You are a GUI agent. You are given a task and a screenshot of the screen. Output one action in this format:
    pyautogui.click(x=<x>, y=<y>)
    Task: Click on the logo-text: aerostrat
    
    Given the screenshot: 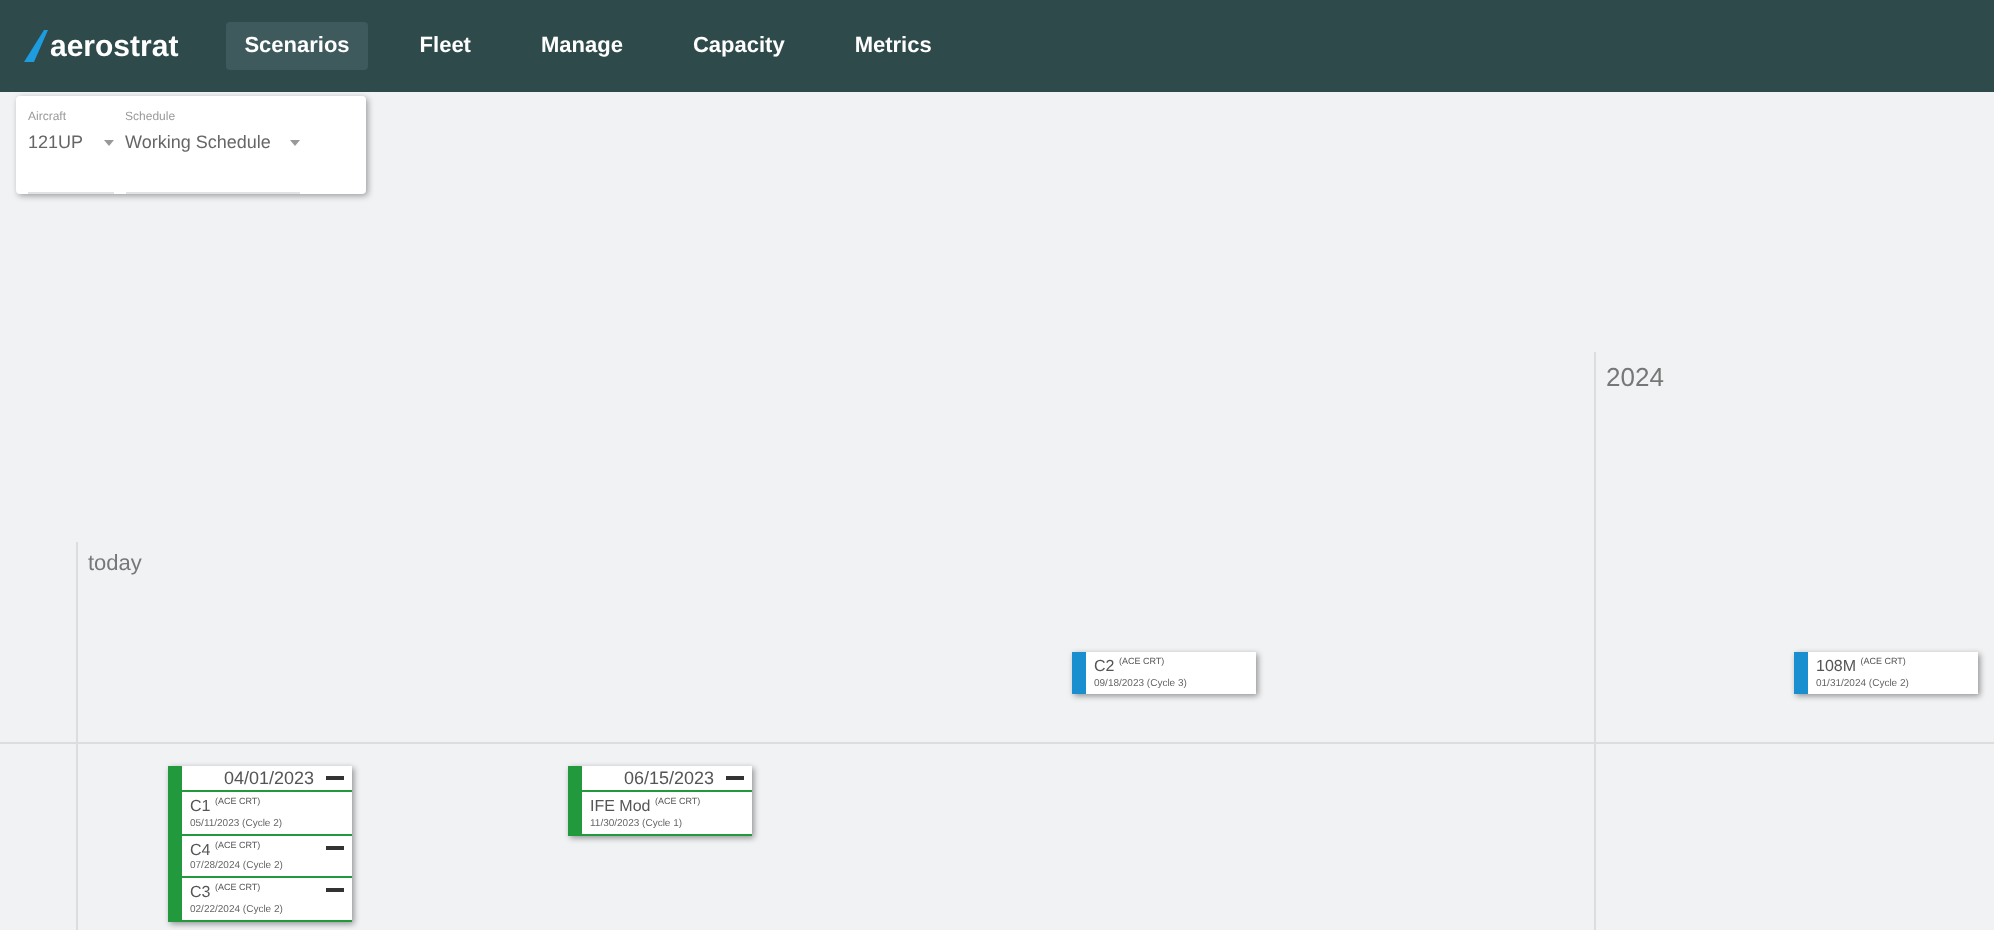 What is the action you would take?
    pyautogui.click(x=114, y=46)
    